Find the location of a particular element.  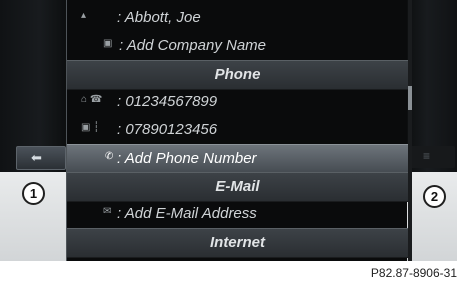

section-header-phone: Phone is located at coordinates (237, 75).